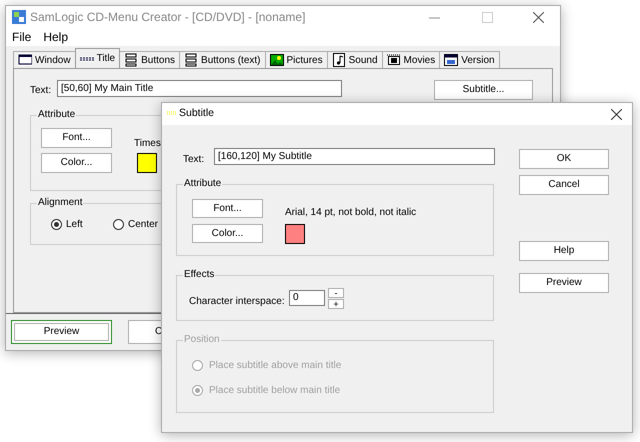  What do you see at coordinates (147, 144) in the screenshot?
I see `font-description: Times` at bounding box center [147, 144].